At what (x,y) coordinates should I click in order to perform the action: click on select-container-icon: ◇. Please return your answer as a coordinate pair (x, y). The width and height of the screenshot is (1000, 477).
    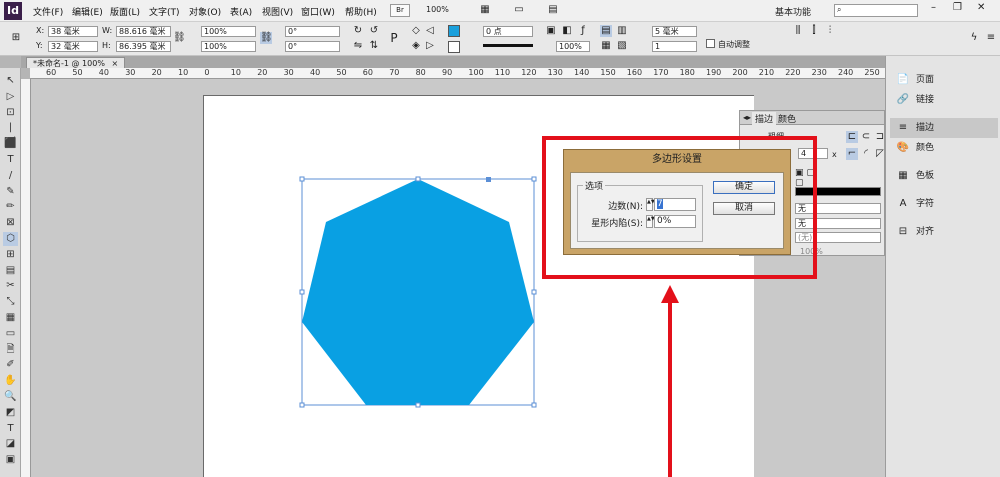
    Looking at the image, I should click on (416, 31).